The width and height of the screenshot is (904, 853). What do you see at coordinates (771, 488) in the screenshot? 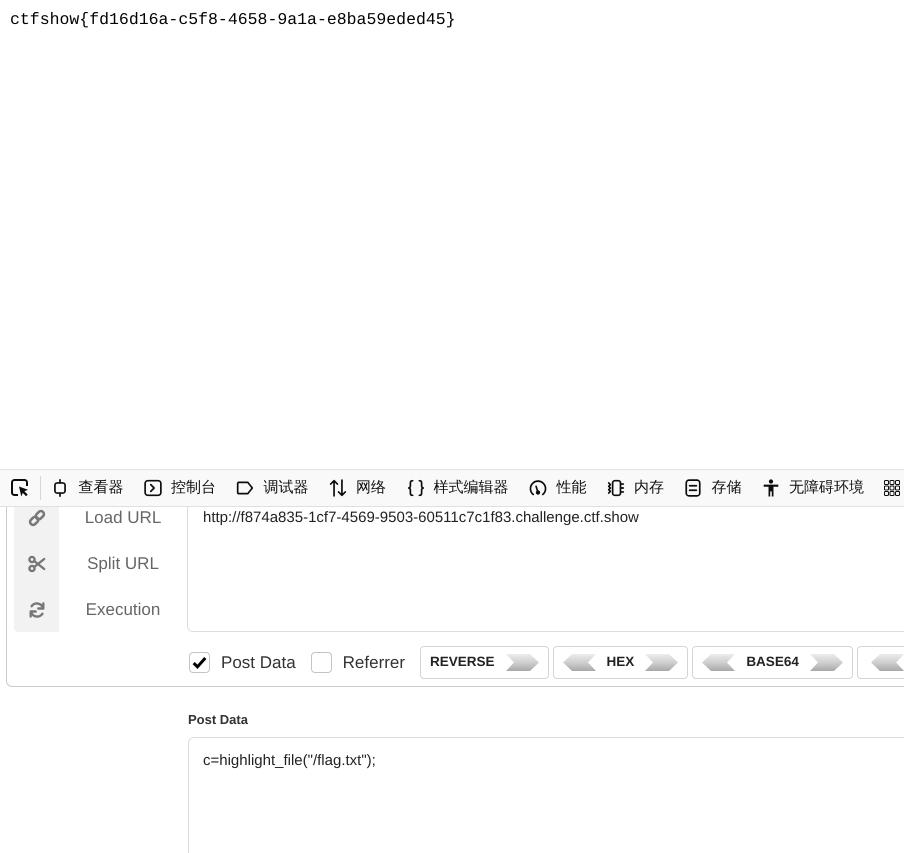
I see `person-icon` at bounding box center [771, 488].